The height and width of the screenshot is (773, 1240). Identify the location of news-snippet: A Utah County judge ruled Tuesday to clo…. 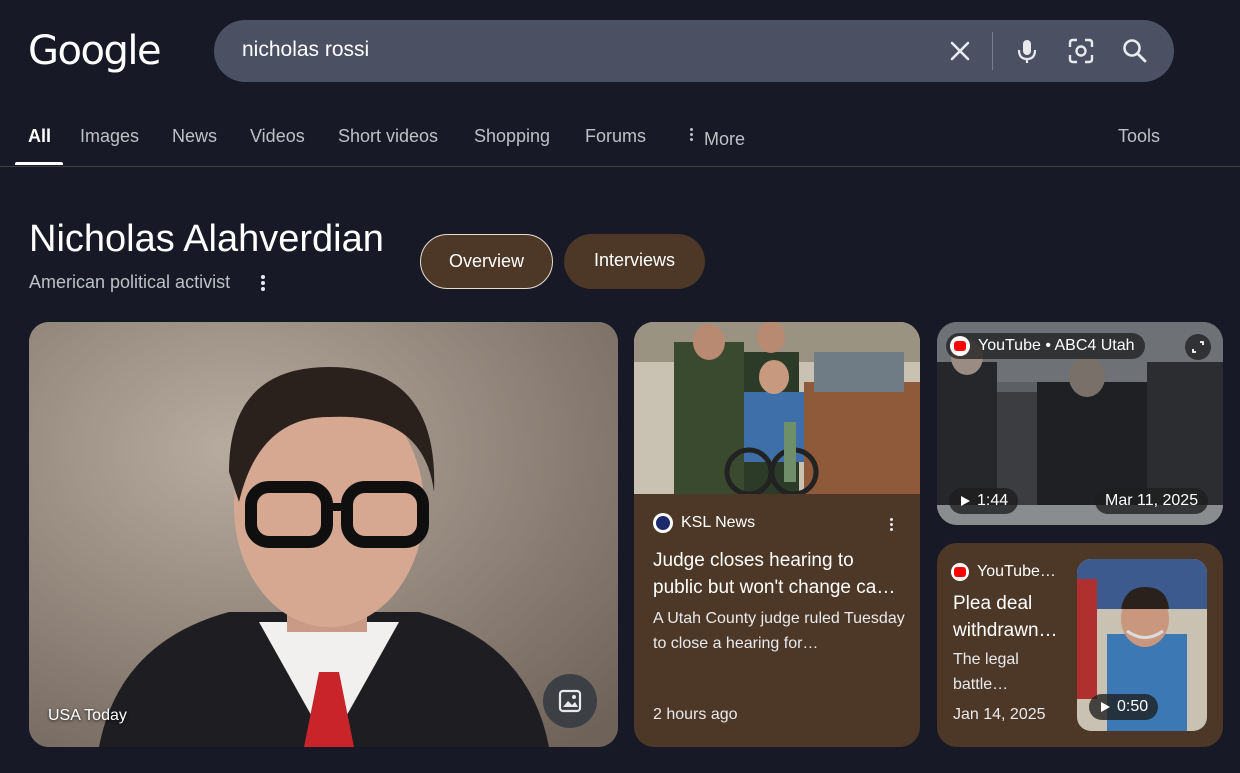
(779, 631).